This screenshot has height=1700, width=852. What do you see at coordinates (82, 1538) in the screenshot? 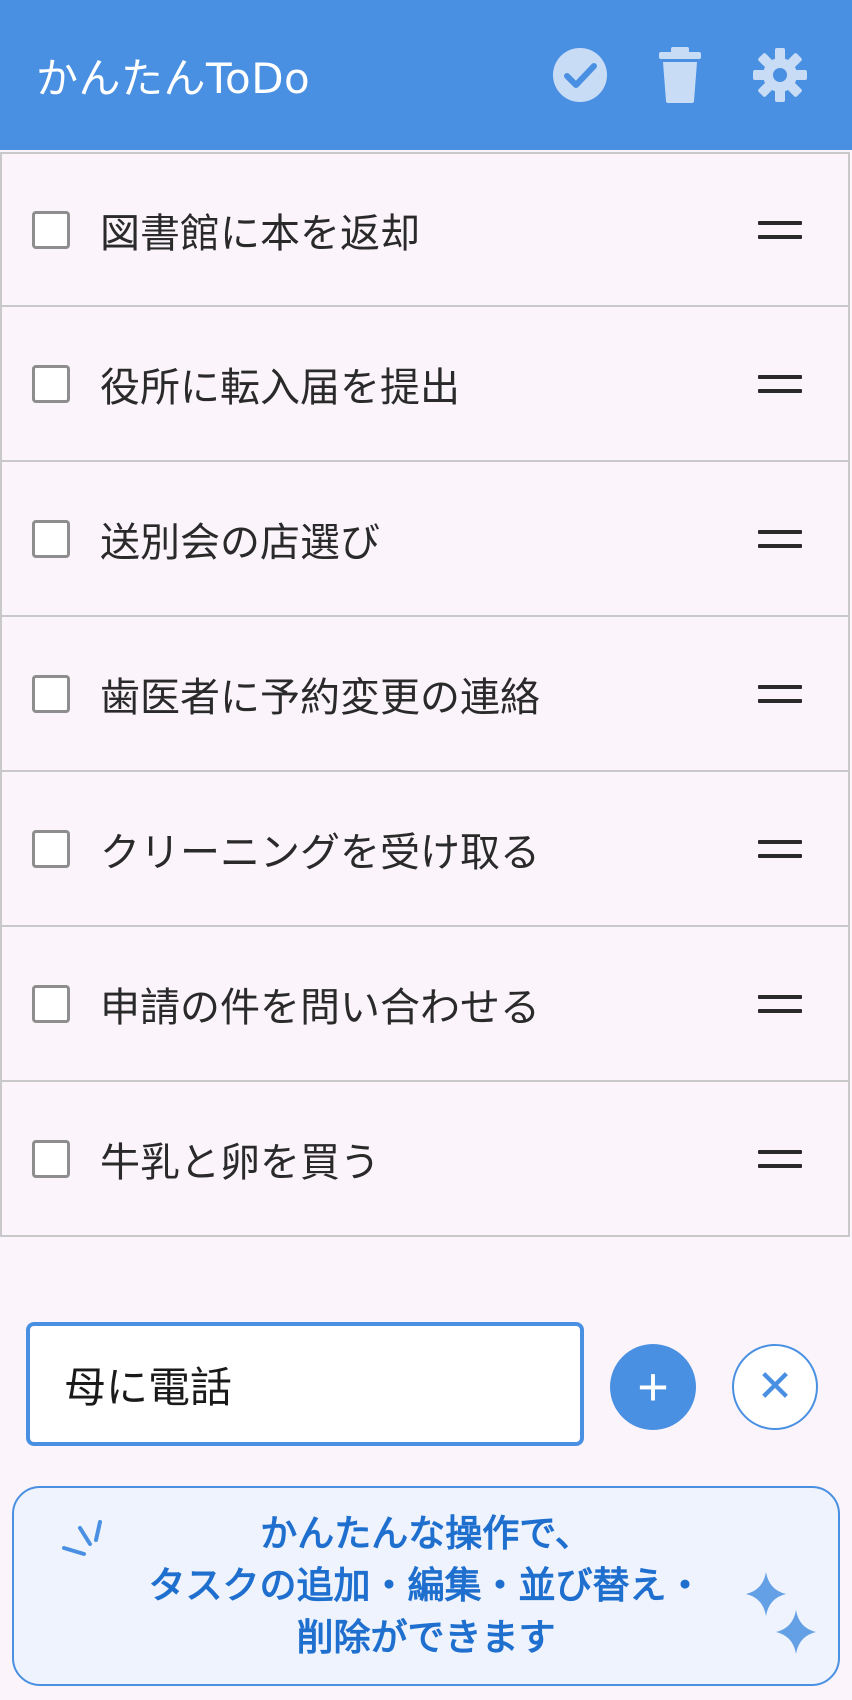
I see `burst-icon` at bounding box center [82, 1538].